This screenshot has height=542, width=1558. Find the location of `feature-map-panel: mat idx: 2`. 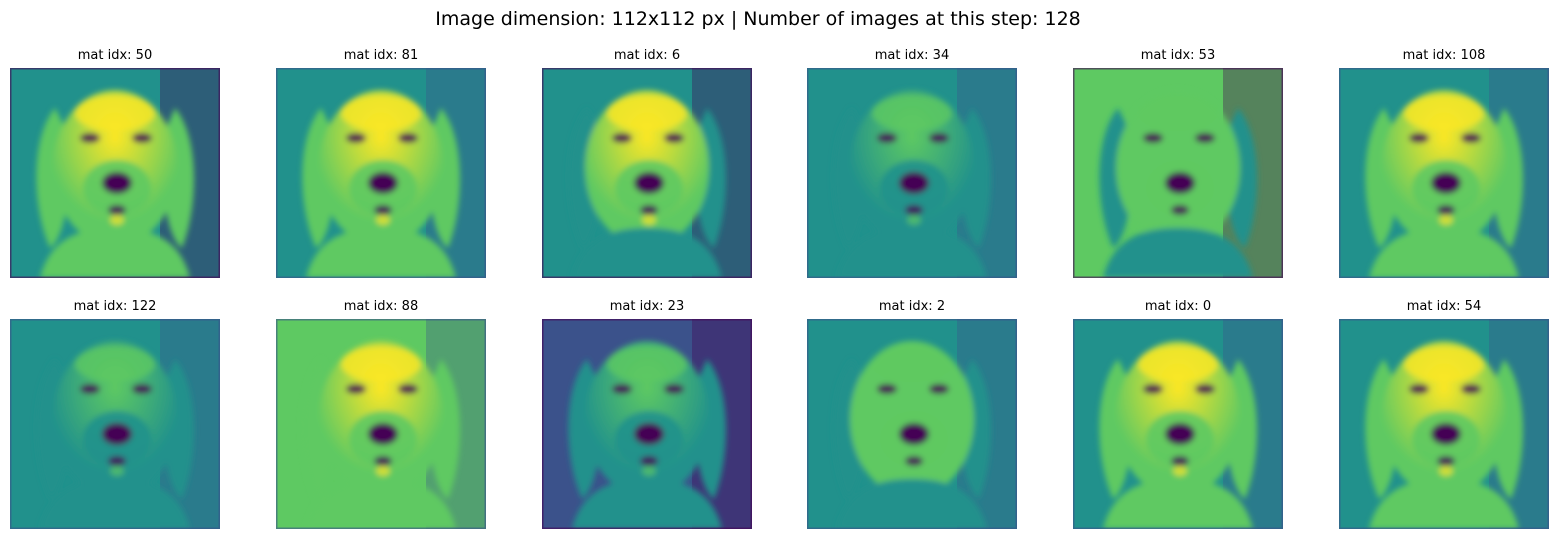

feature-map-panel: mat idx: 2 is located at coordinates (912, 414).